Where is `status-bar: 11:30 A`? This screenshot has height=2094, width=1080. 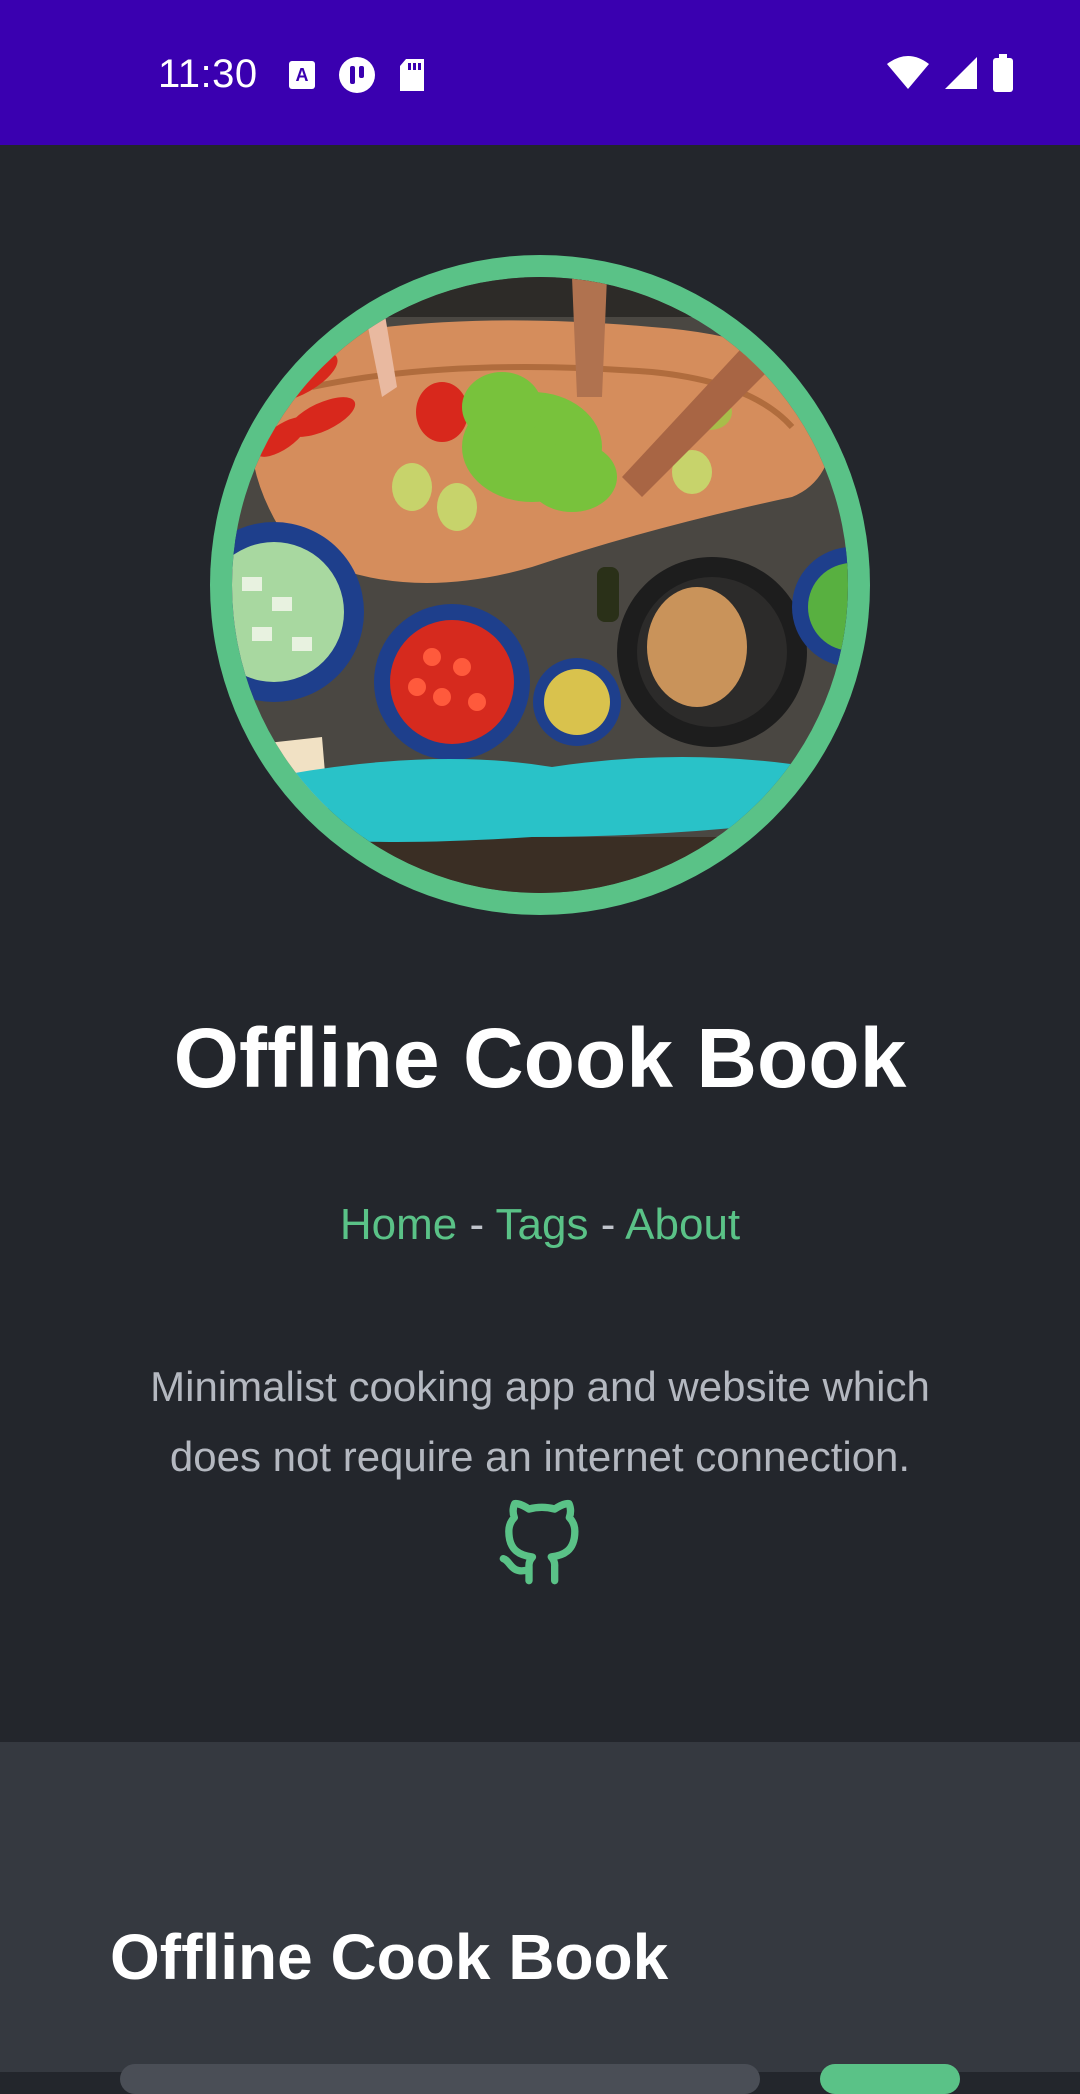 status-bar: 11:30 A is located at coordinates (540, 72).